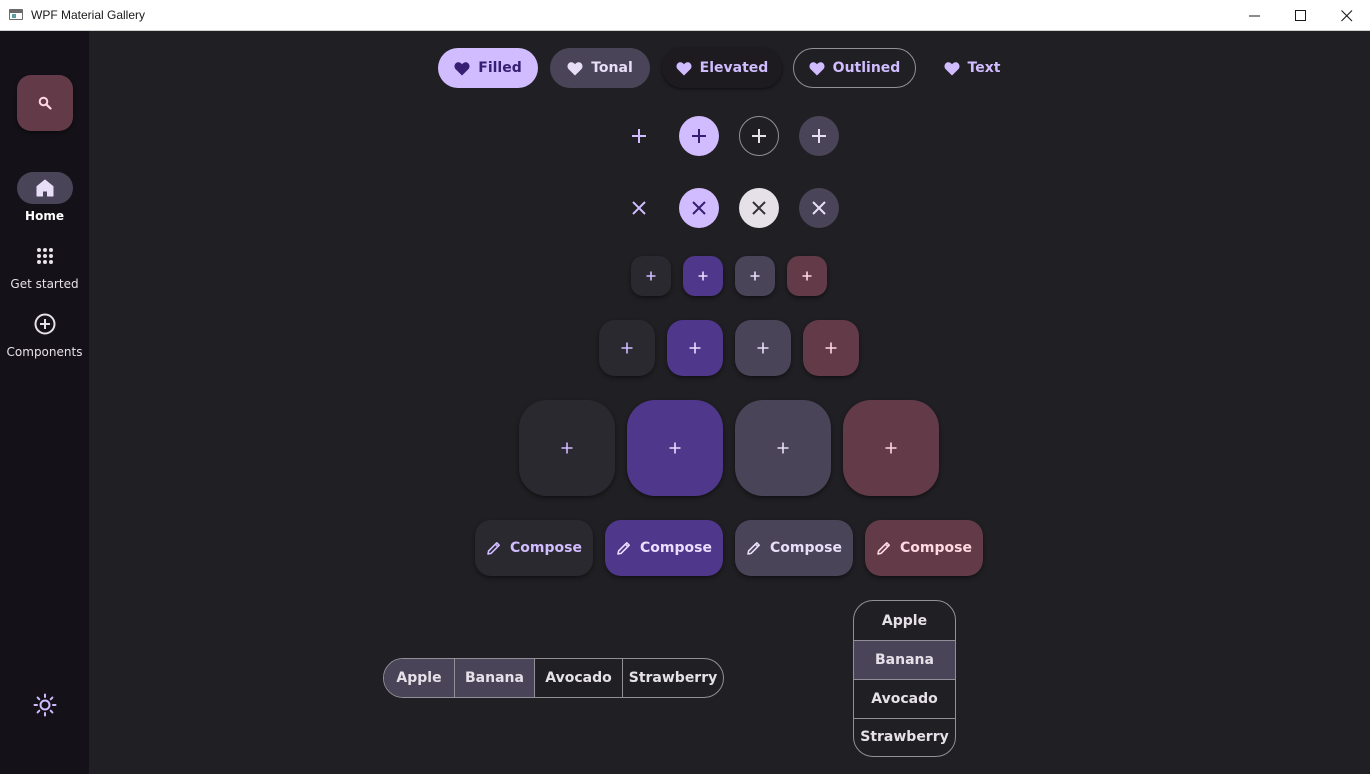 The image size is (1370, 774). I want to click on standard-icon-button-close, so click(639, 208).